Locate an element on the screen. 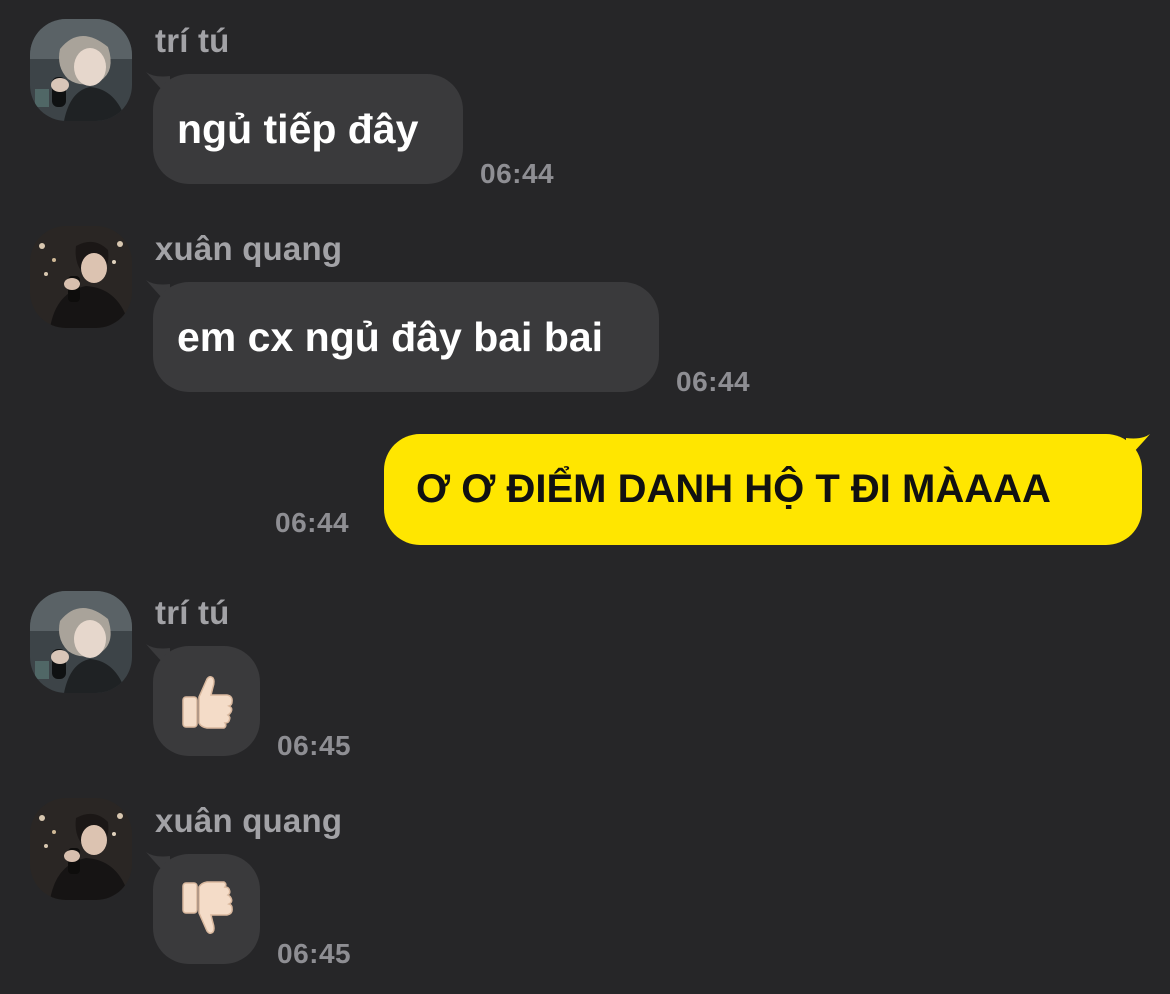  message-text: ngủ tiếp đây is located at coordinates (298, 128).